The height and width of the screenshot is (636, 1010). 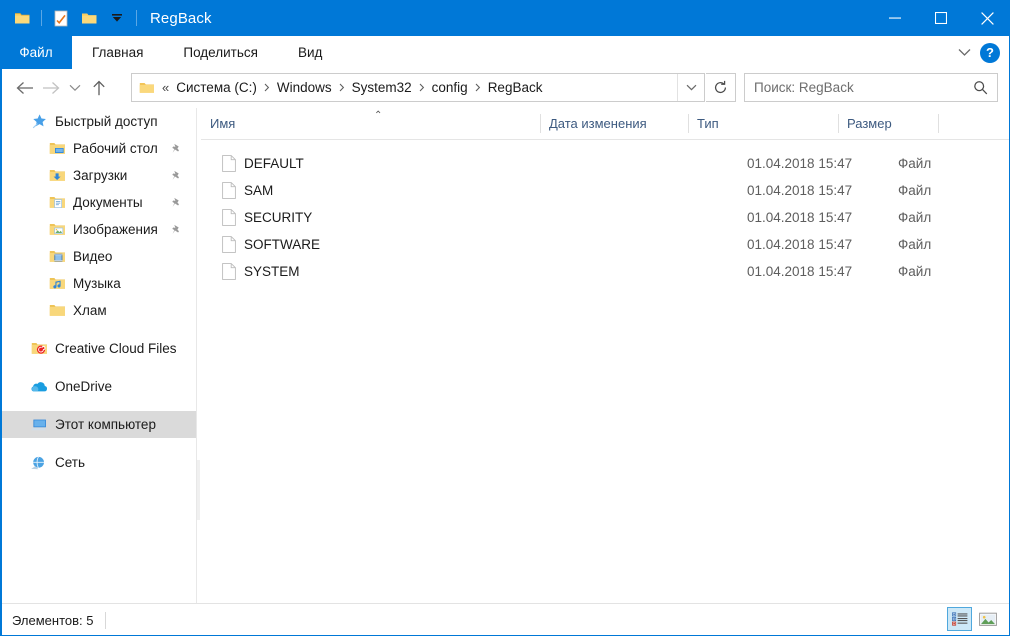 I want to click on sidebar-item-desktop: Рабочий стол, so click(x=98, y=148).